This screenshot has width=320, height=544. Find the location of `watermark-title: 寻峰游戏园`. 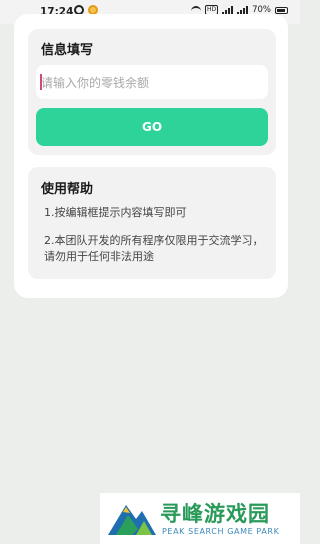

watermark-title: 寻峰游戏园 is located at coordinates (215, 514).